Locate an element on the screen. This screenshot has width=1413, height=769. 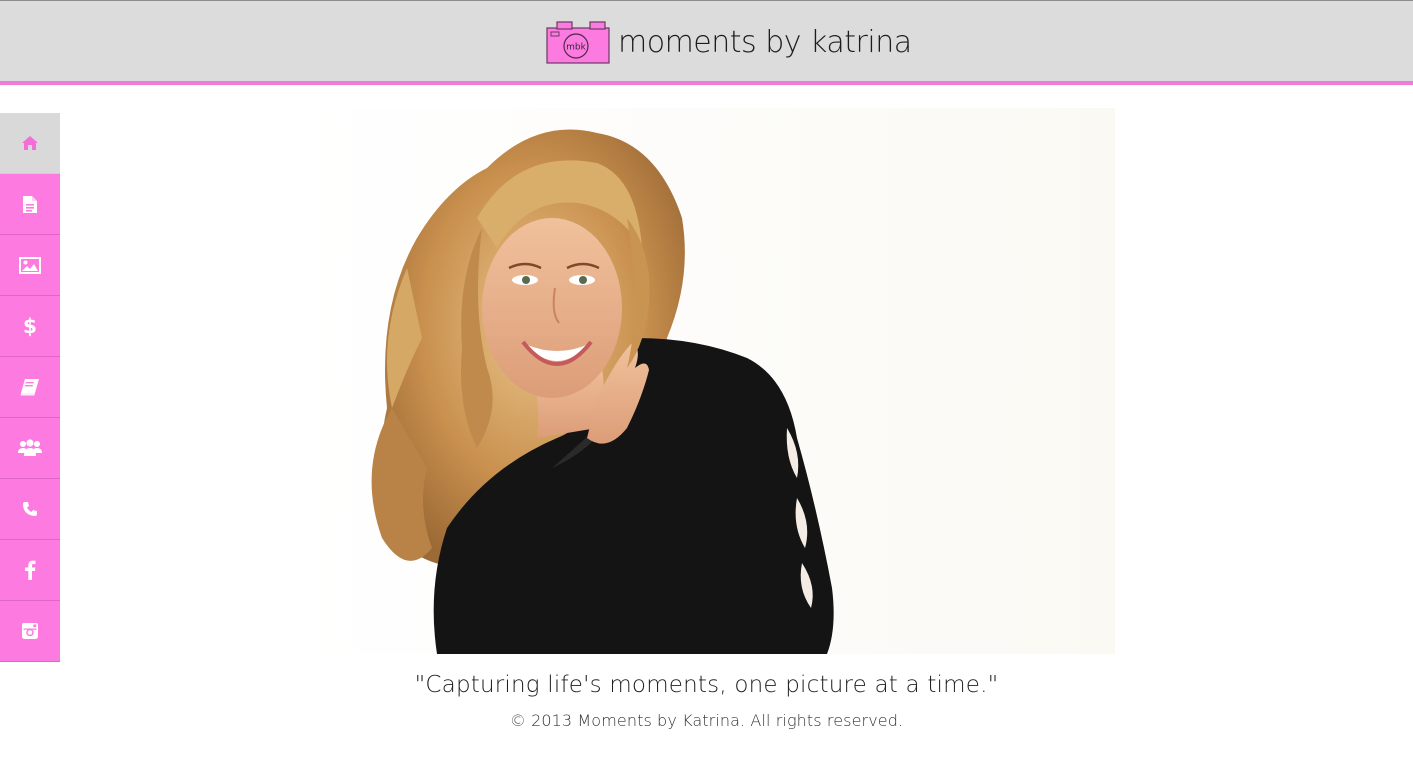
nav-instagram is located at coordinates (30, 631).